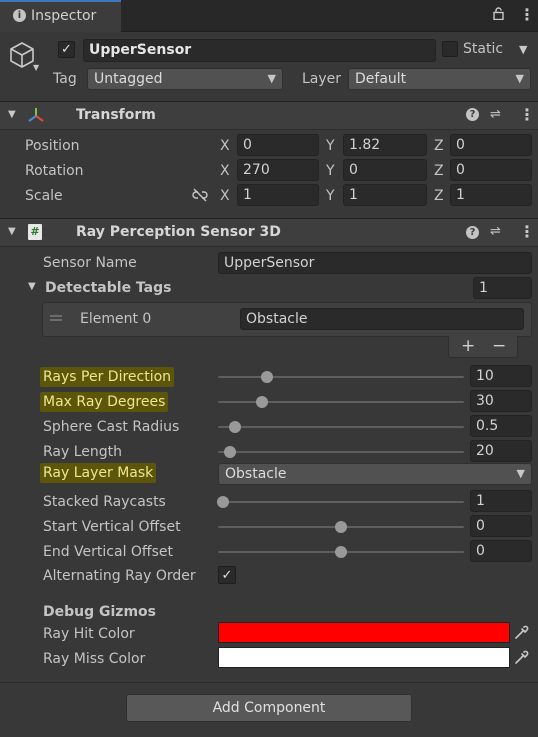 This screenshot has height=737, width=538. Describe the element at coordinates (66, 49) in the screenshot. I see `active-checkbox: ✓` at that location.